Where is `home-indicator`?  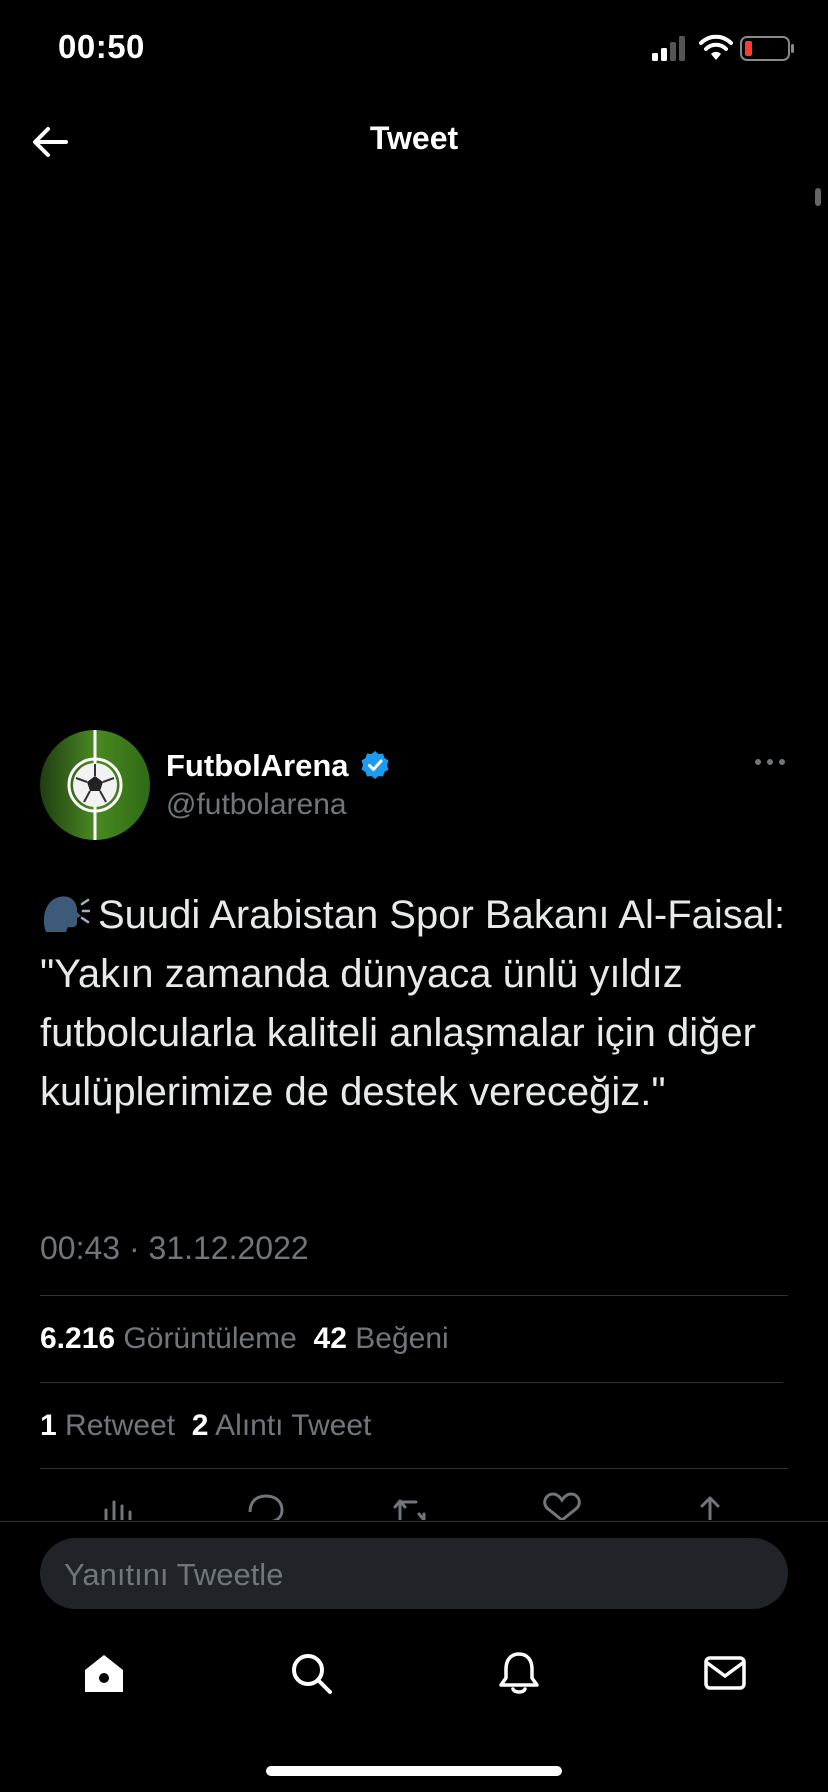
home-indicator is located at coordinates (414, 1771).